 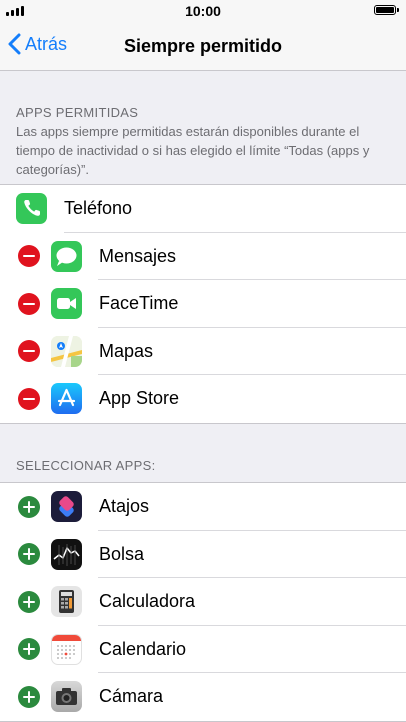 What do you see at coordinates (203, 554) in the screenshot?
I see `list-item-bolsa: Bolsa` at bounding box center [203, 554].